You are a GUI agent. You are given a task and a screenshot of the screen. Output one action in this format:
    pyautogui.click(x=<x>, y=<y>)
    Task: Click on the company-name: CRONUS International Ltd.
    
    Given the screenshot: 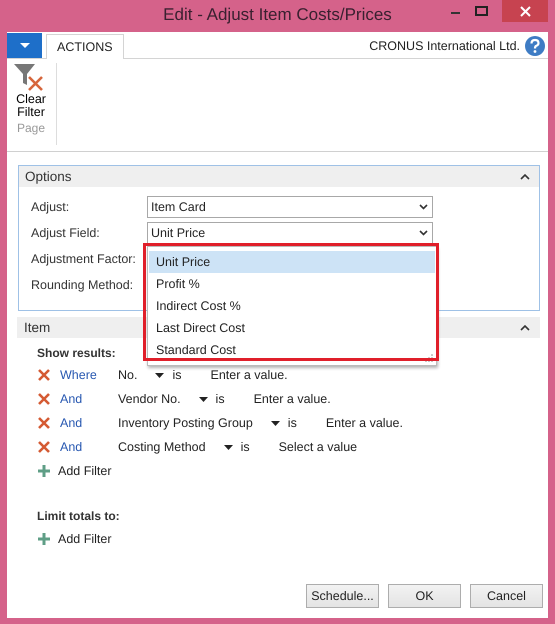 What is the action you would take?
    pyautogui.click(x=444, y=45)
    